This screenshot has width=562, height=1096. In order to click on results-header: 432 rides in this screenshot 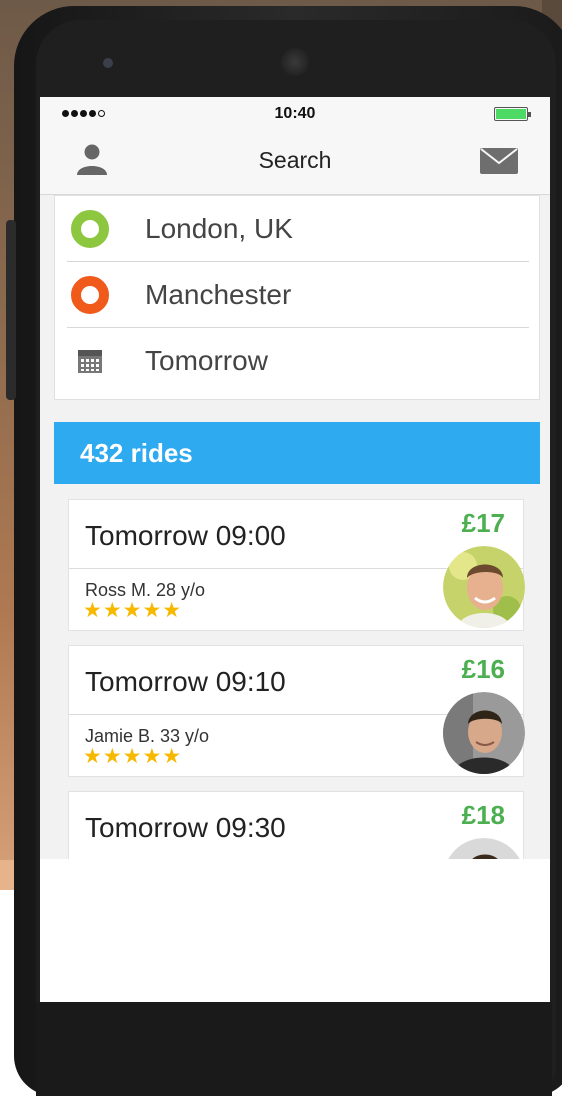, I will do `click(297, 453)`.